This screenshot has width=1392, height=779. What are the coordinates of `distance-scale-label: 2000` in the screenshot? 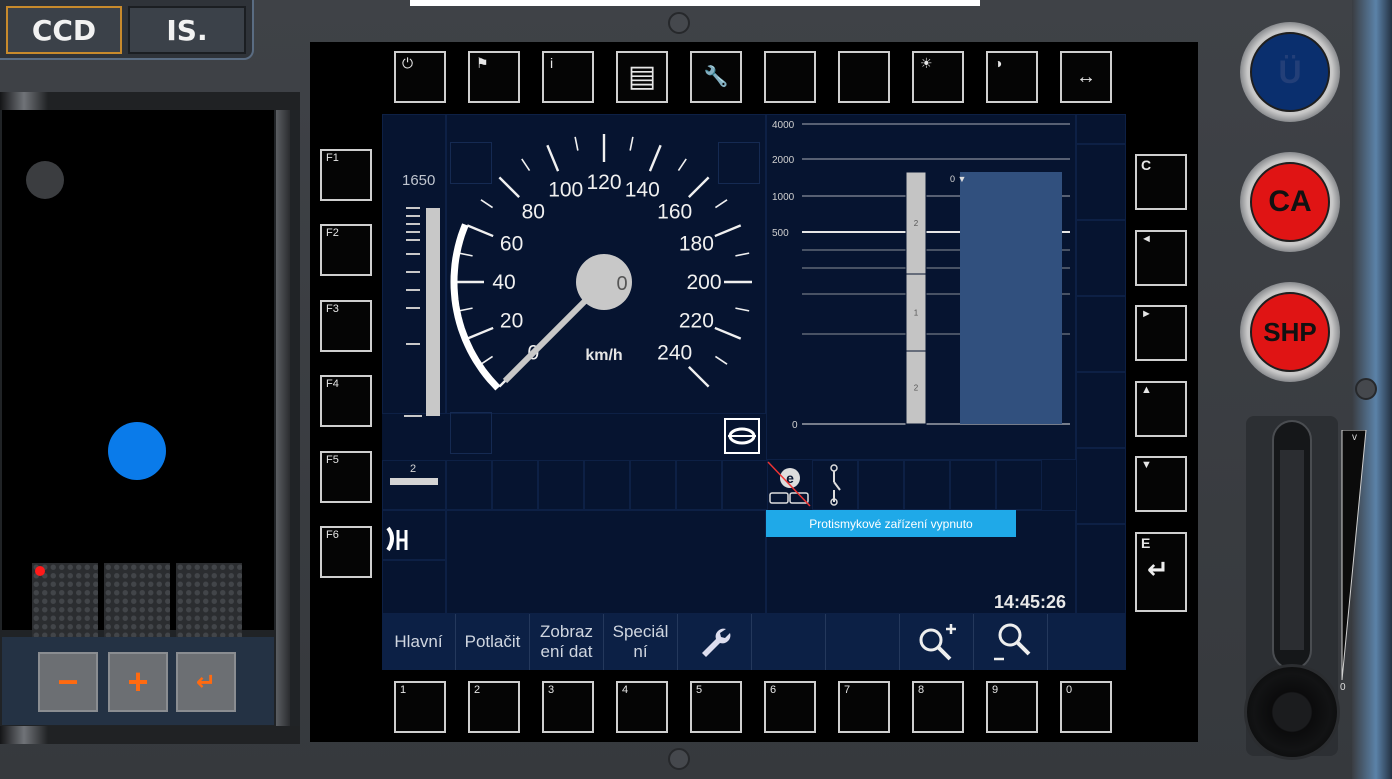 It's located at (783, 160).